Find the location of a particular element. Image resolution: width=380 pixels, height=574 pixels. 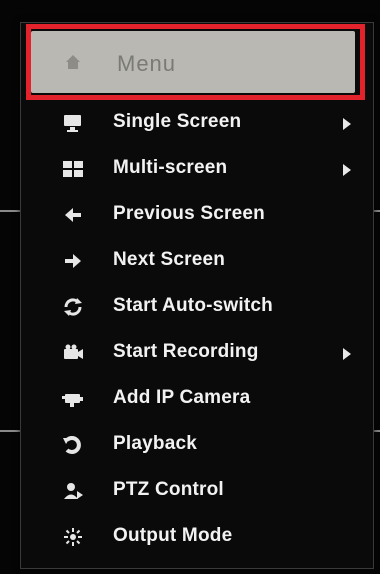

menu-item-label: Add IP Camera is located at coordinates (182, 397).